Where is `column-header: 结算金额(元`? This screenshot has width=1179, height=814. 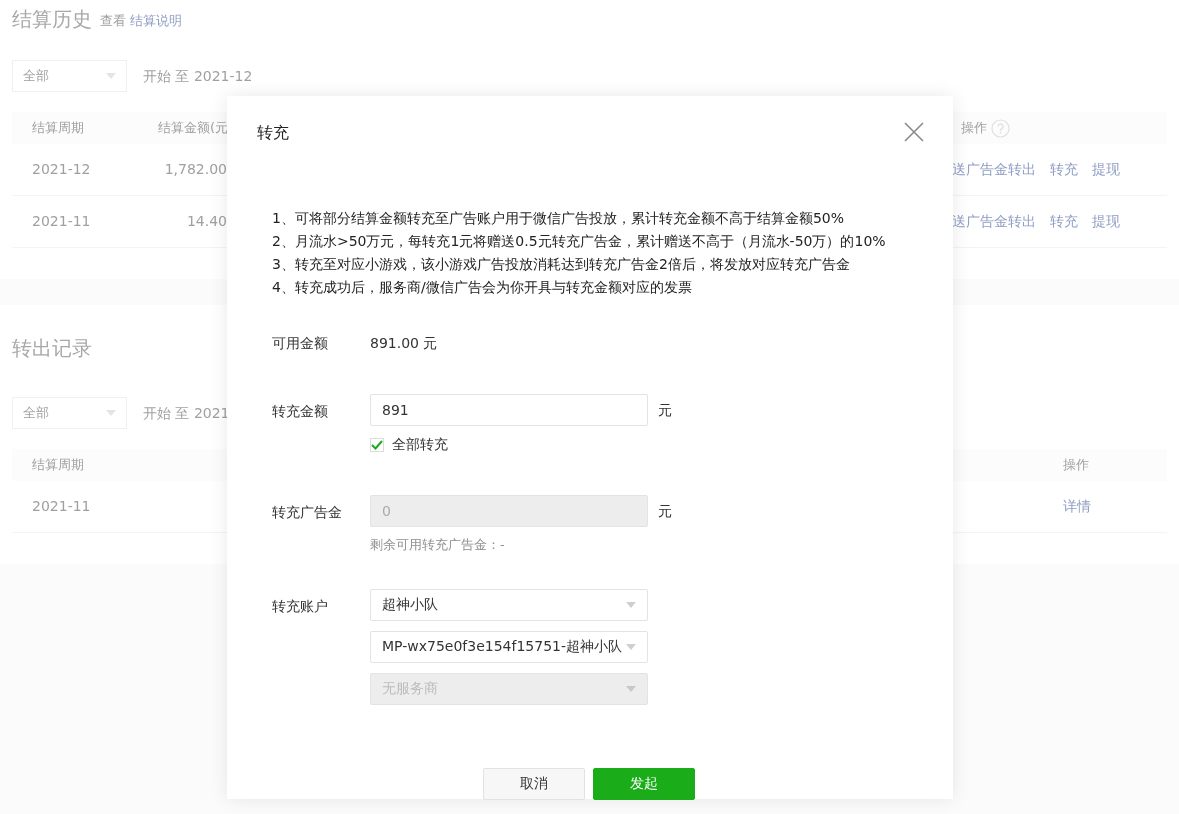
column-header: 结算金额(元 is located at coordinates (194, 128).